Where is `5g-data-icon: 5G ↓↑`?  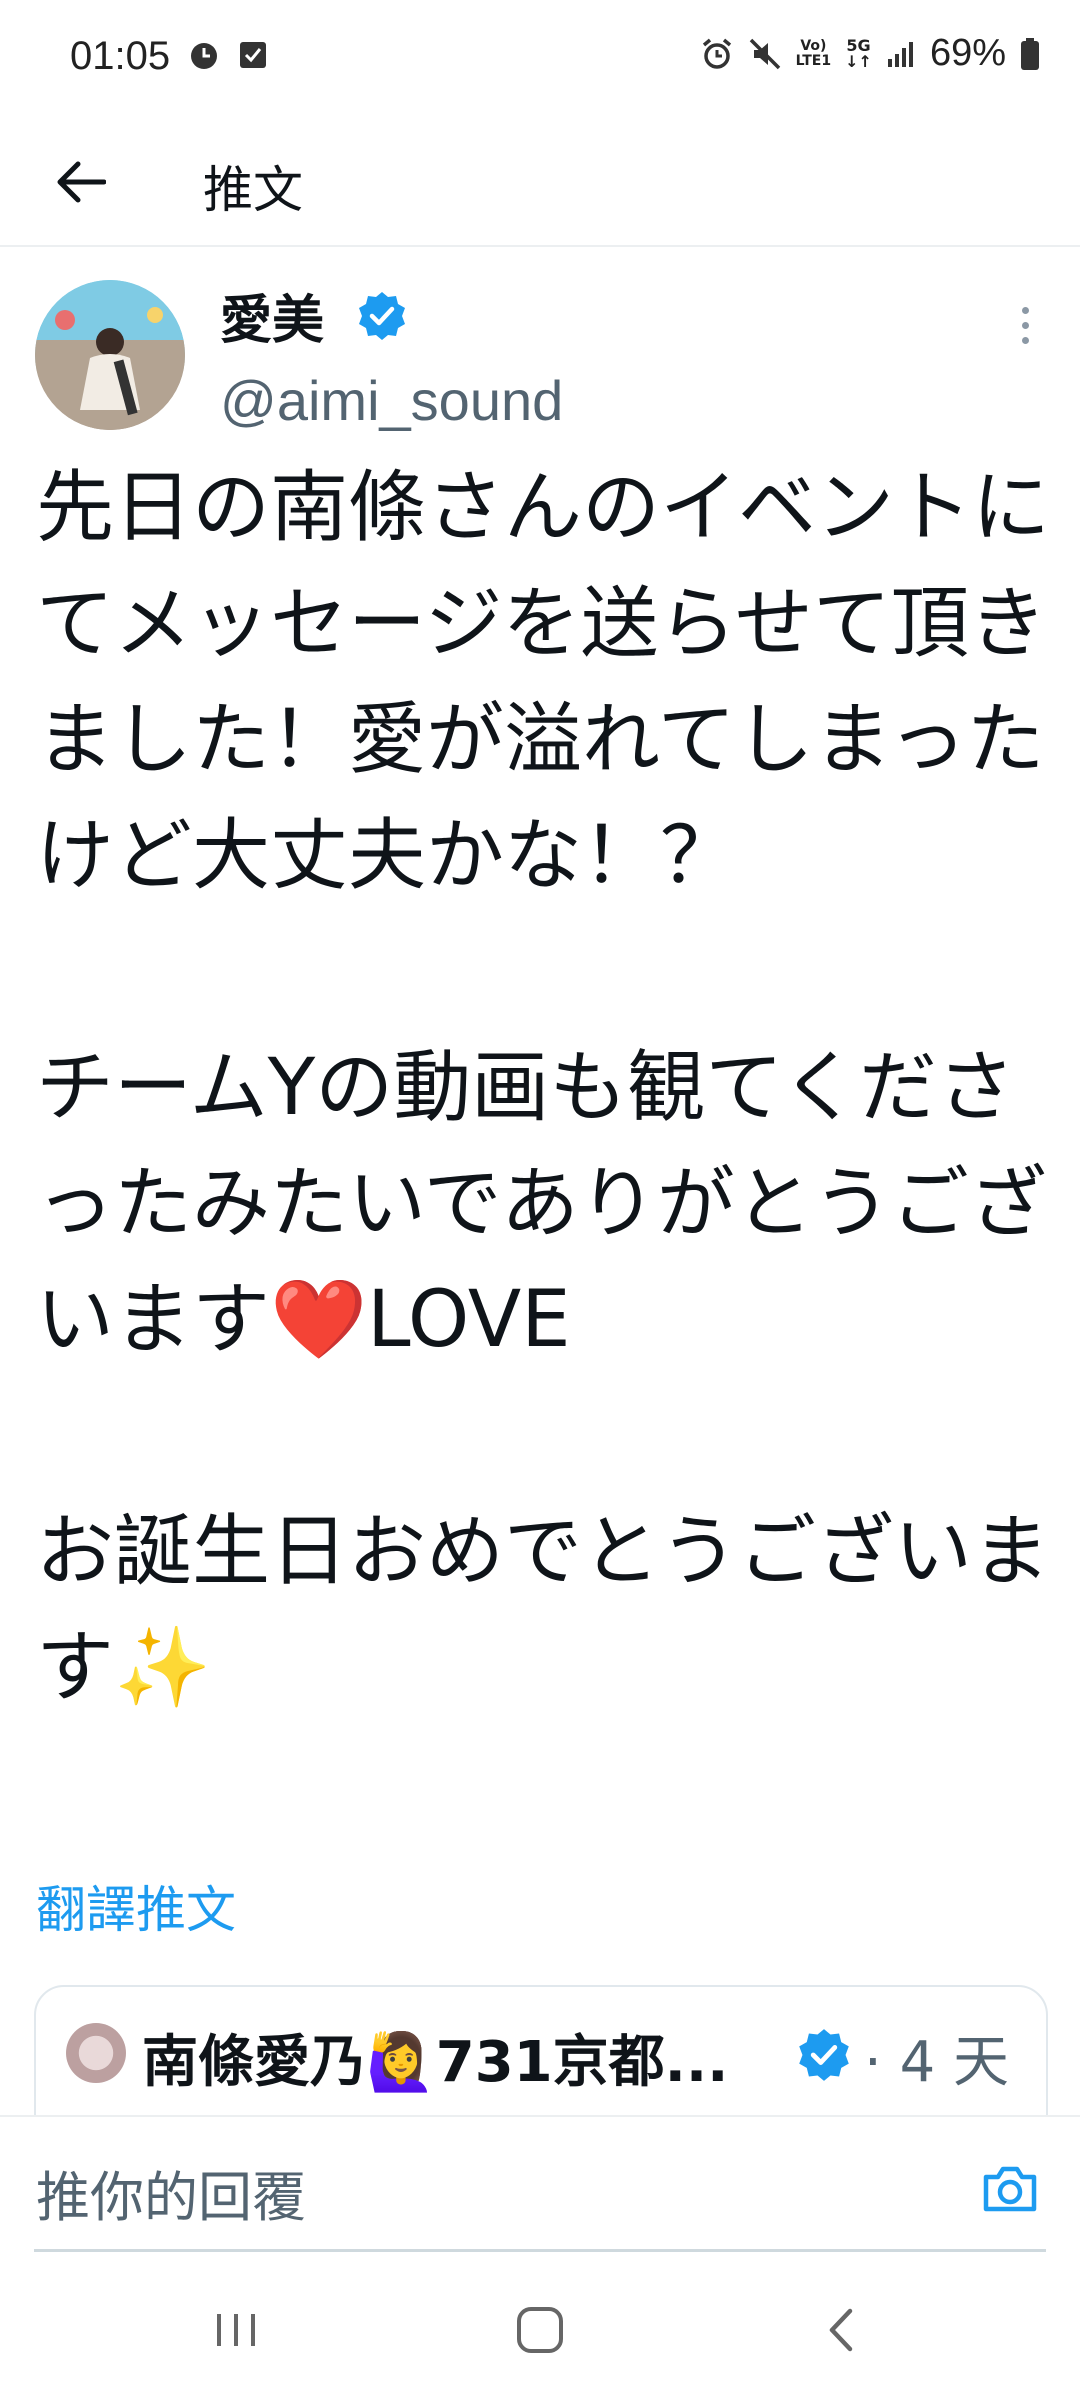
5g-data-icon: 5G ↓↑ is located at coordinates (858, 53).